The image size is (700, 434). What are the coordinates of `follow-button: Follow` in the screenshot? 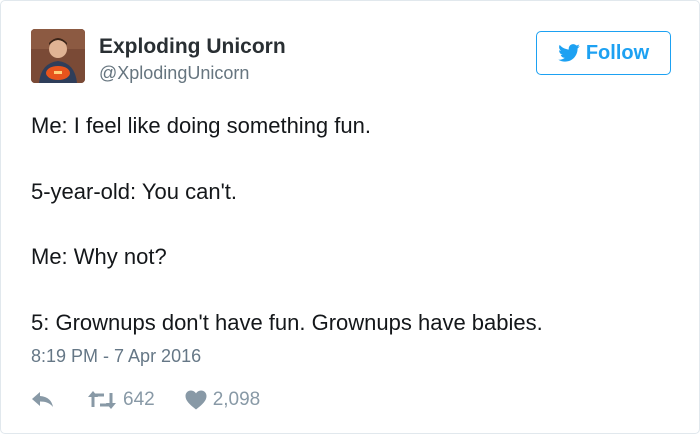 It's located at (603, 53).